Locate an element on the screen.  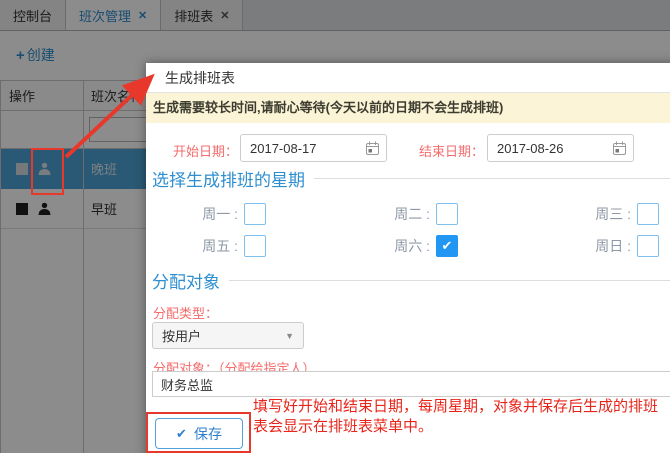
weekday-friday: 周五 : ✔ is located at coordinates (229, 246).